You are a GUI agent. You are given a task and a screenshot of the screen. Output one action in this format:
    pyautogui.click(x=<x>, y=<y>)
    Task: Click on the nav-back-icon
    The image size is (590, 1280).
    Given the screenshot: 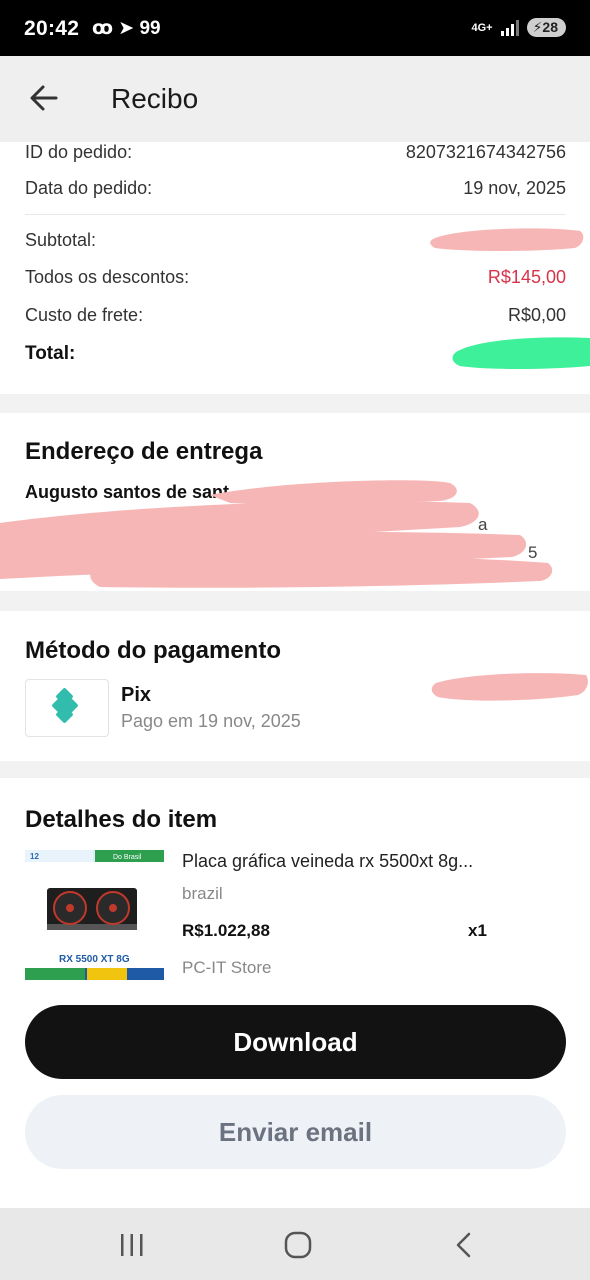 What is the action you would take?
    pyautogui.click(x=464, y=1245)
    